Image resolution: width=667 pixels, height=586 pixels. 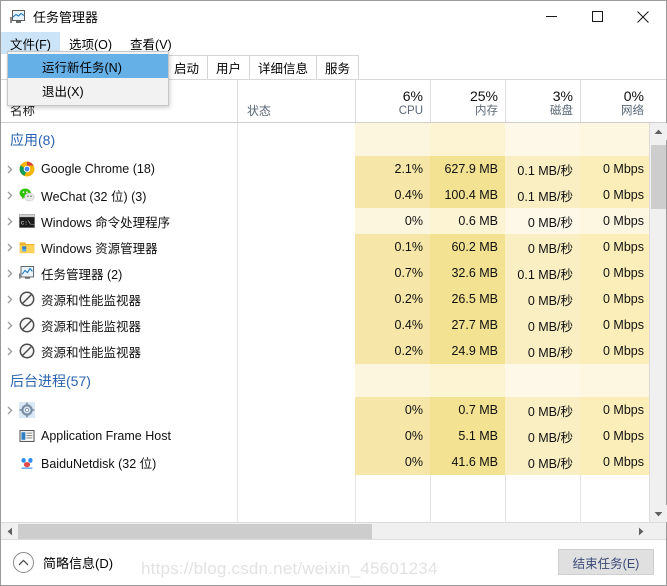 What do you see at coordinates (392, 101) in the screenshot?
I see `column-header-cpu: 6% CPU` at bounding box center [392, 101].